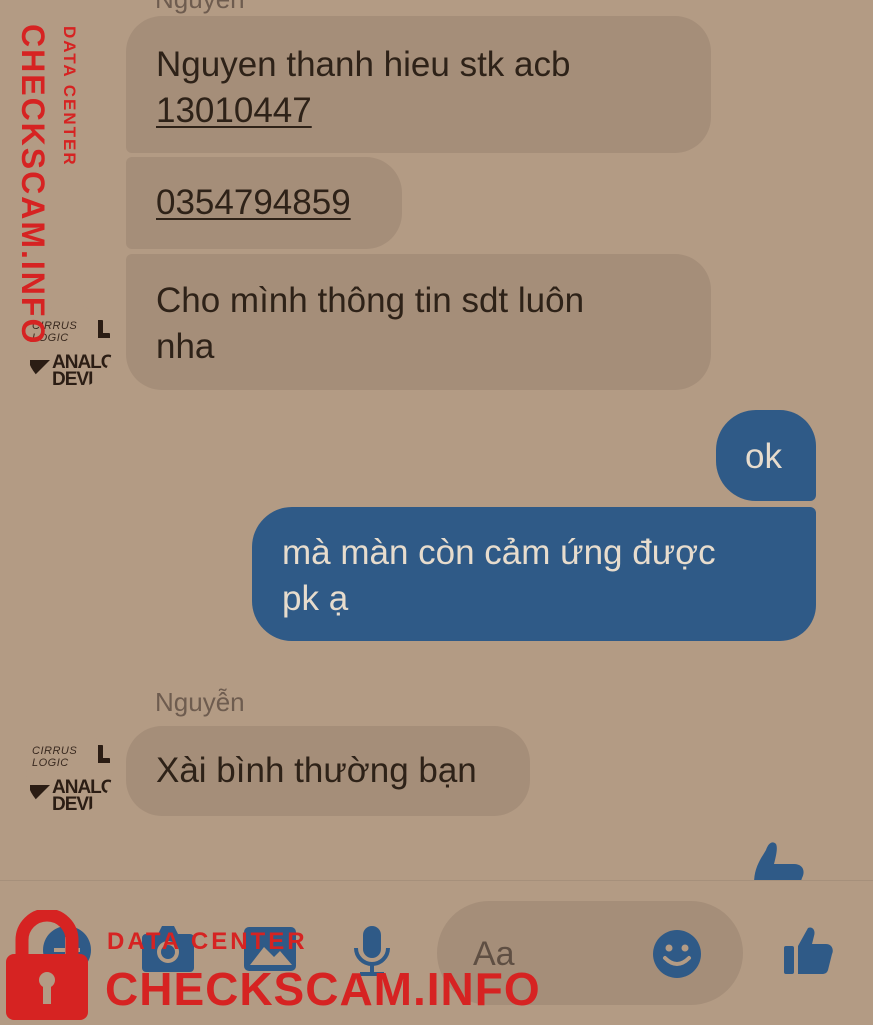  What do you see at coordinates (370, 300) in the screenshot?
I see `message-text: Cho mình thông tin sdt luôn` at bounding box center [370, 300].